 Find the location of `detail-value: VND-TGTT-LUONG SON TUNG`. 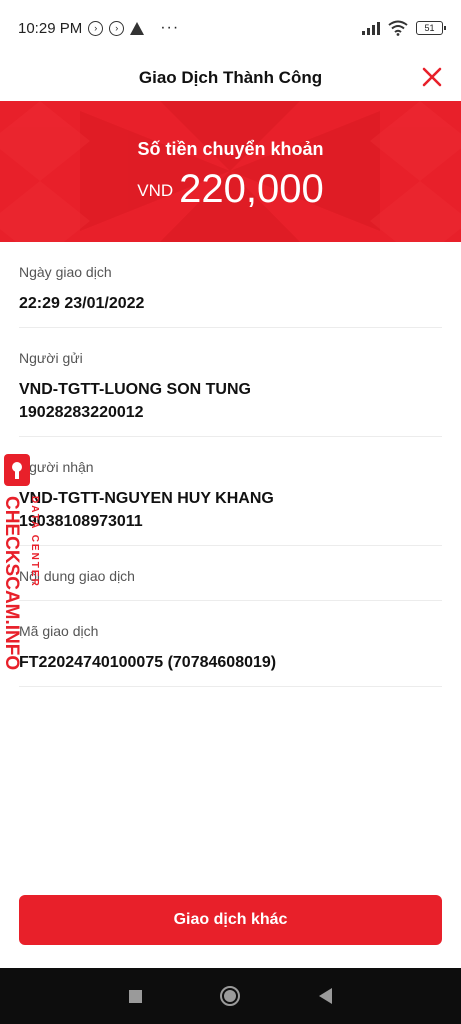

detail-value: VND-TGTT-LUONG SON TUNG is located at coordinates (135, 389).